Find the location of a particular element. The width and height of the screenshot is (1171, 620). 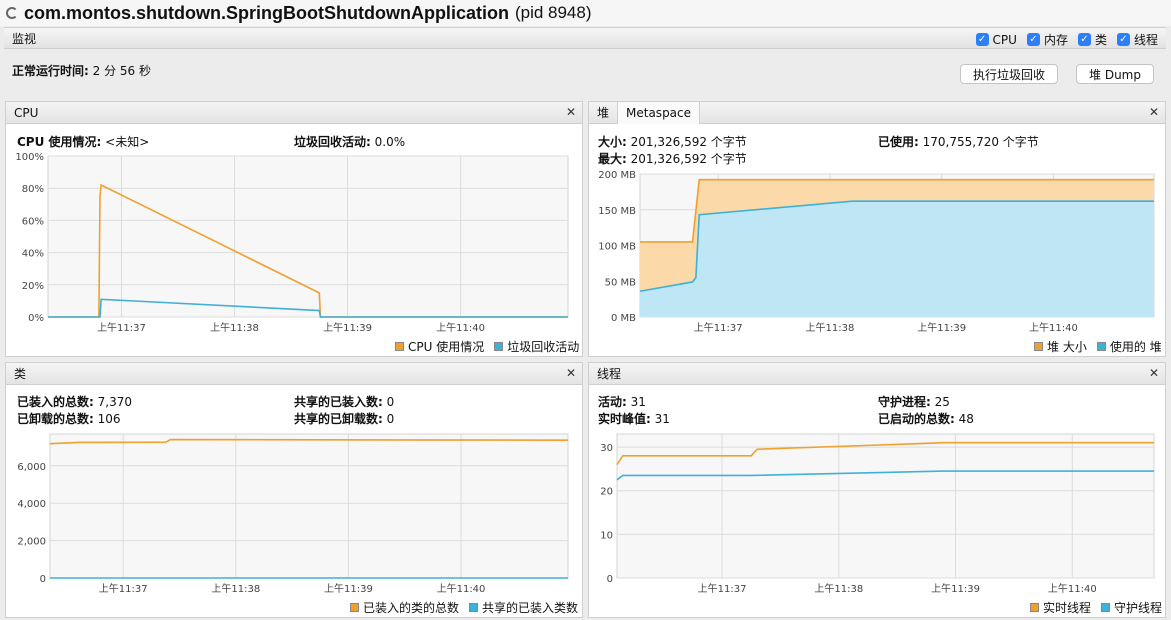

x-tick-label: 上午11:37 is located at coordinates (722, 588).